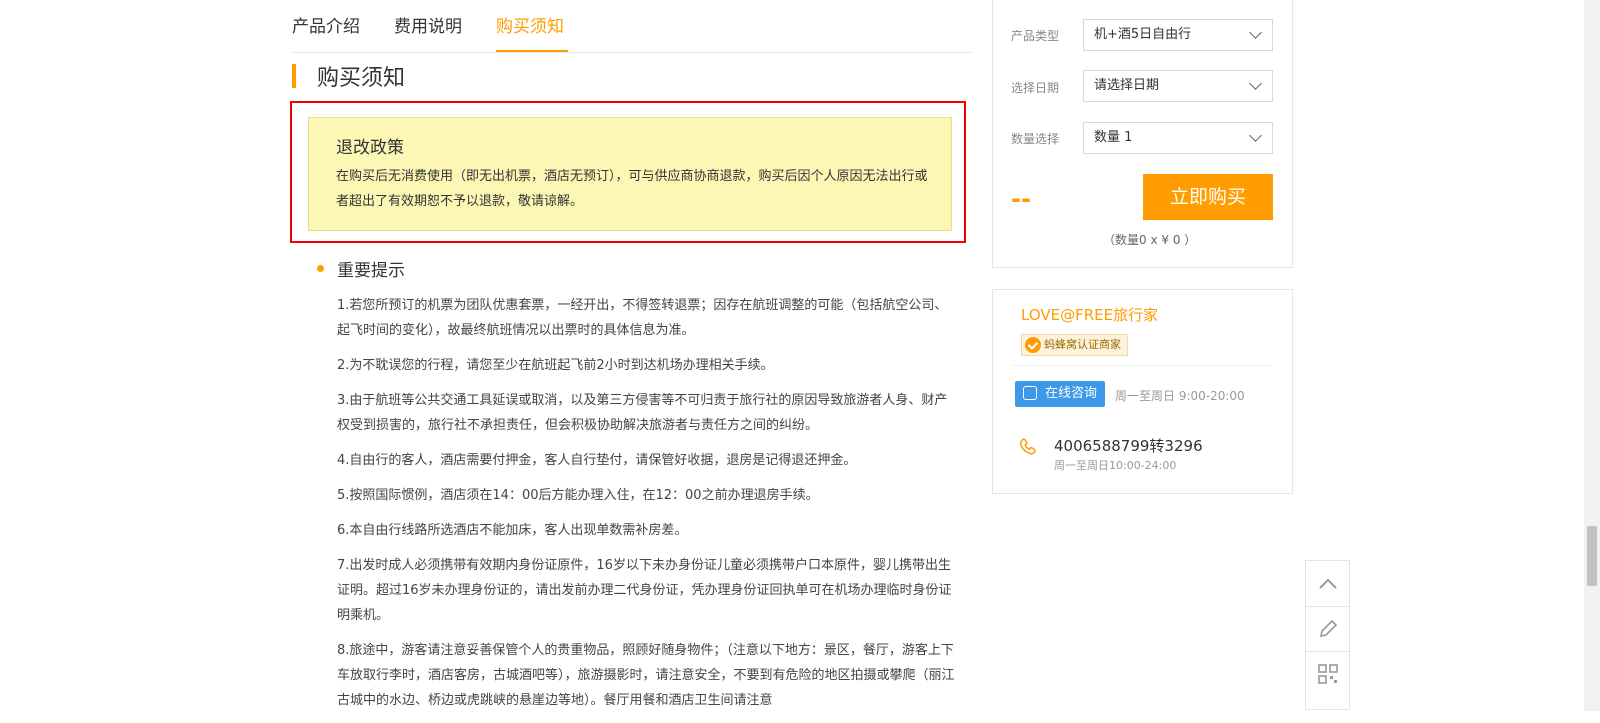 The height and width of the screenshot is (723, 1600). What do you see at coordinates (1033, 345) in the screenshot?
I see `verified-check-icon` at bounding box center [1033, 345].